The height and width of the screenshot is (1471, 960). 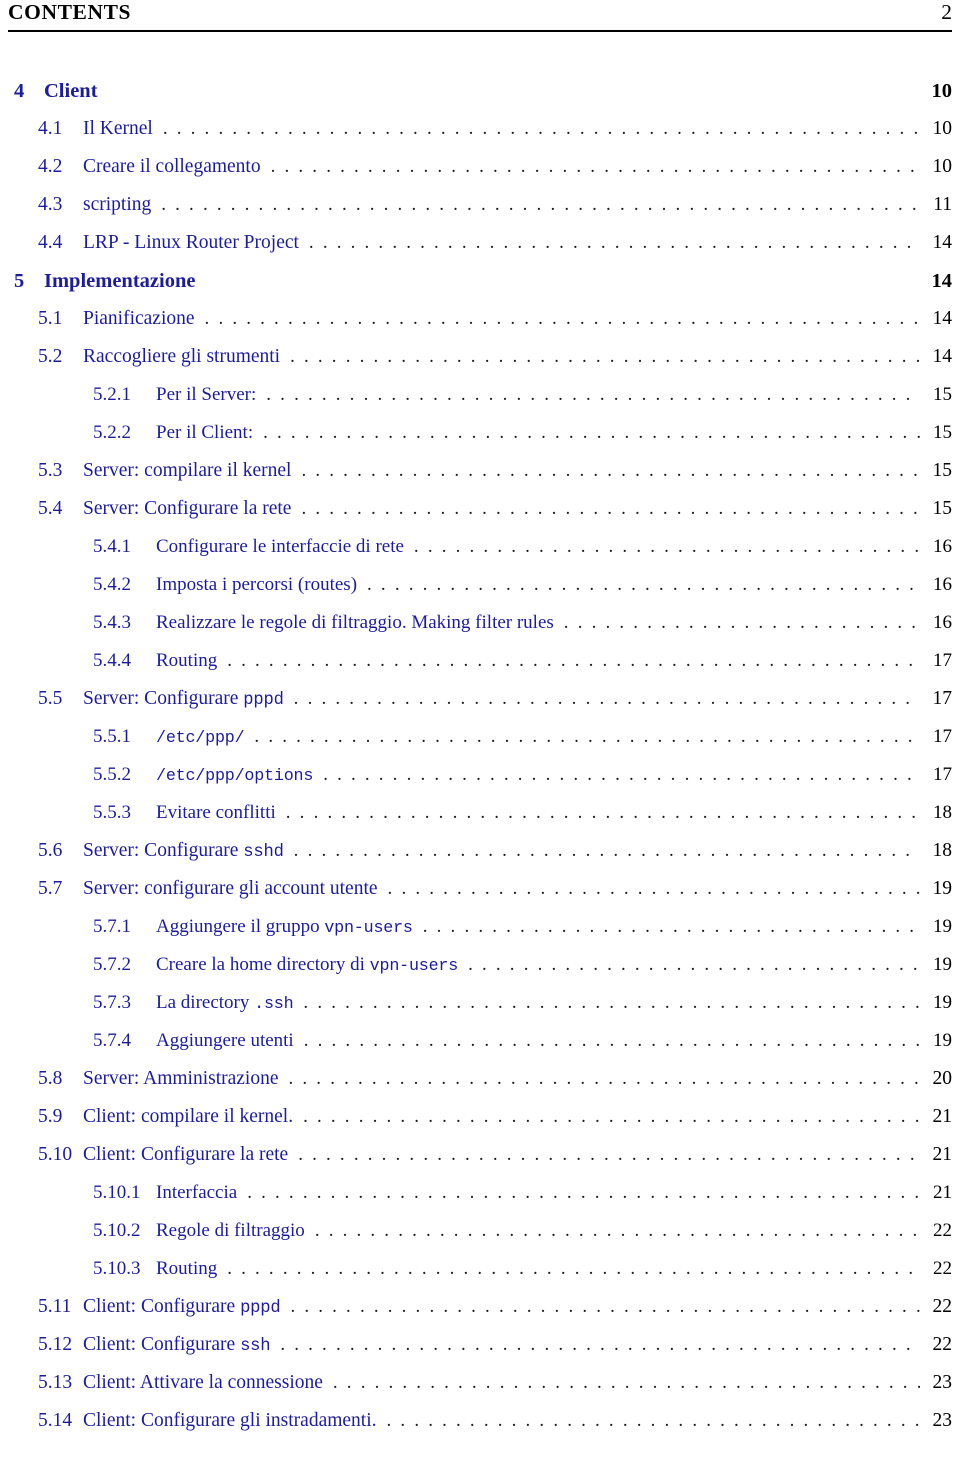 I want to click on toc-entry-number: 5.2.1, so click(x=112, y=394).